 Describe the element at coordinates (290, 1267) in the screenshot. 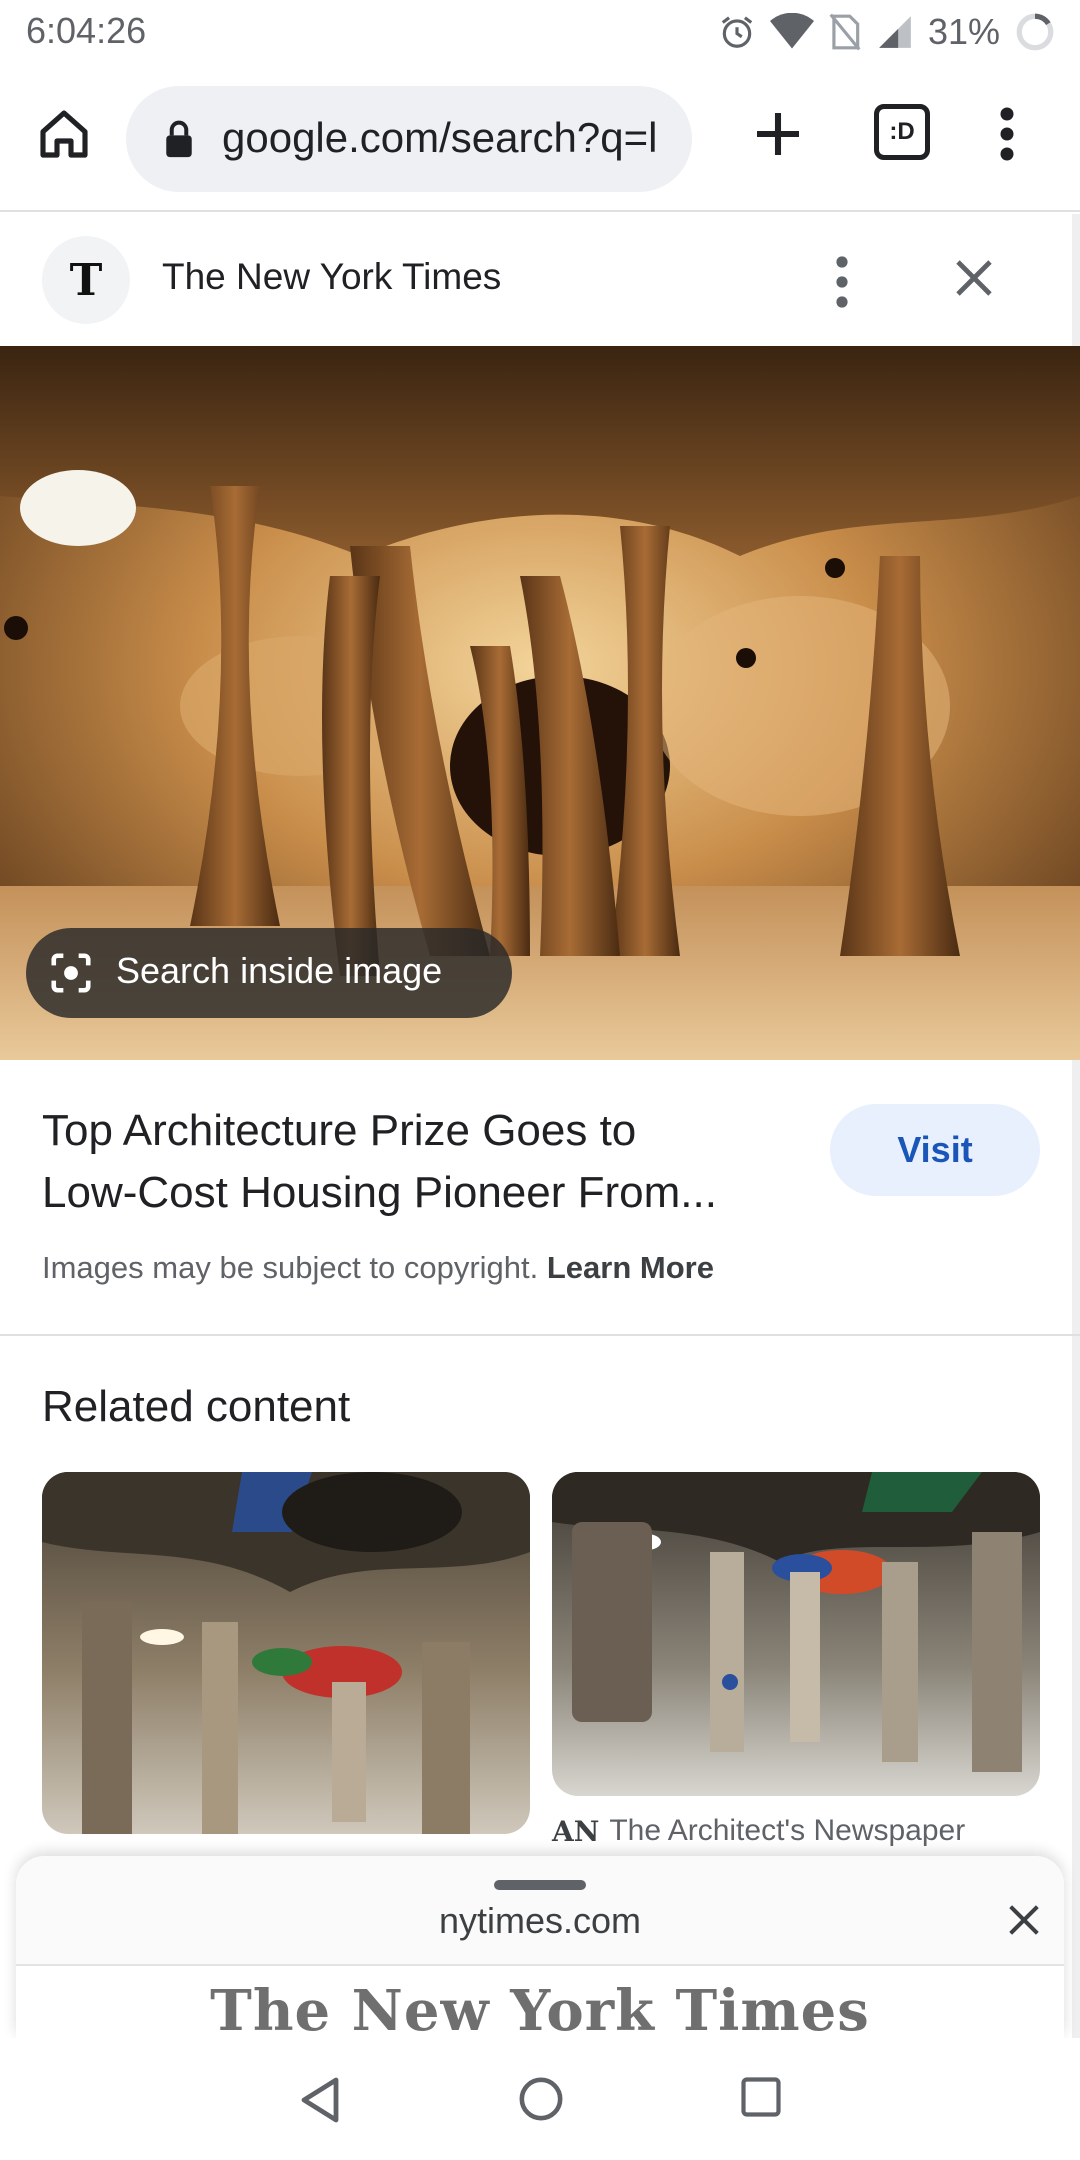

I see `copyright-text: Images may be subject to copyright.` at that location.